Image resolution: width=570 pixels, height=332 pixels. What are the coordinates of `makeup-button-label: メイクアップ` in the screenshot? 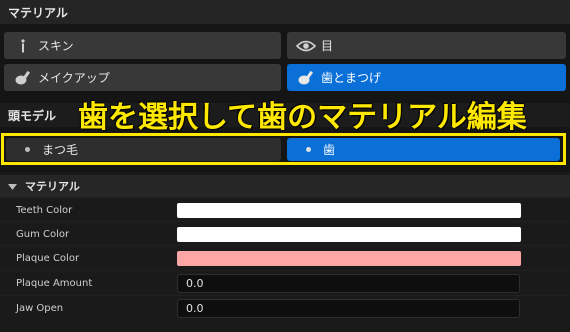 It's located at (74, 78).